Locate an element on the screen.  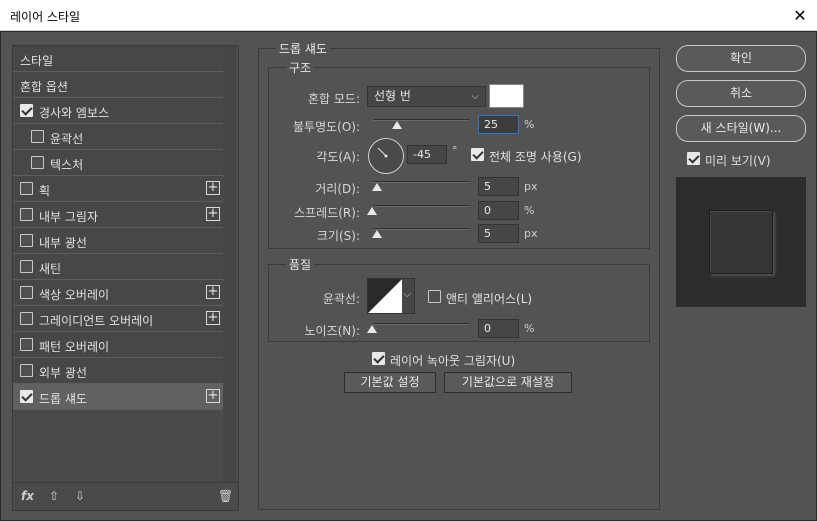
style-item: 혼합 옵션 is located at coordinates (118, 85).